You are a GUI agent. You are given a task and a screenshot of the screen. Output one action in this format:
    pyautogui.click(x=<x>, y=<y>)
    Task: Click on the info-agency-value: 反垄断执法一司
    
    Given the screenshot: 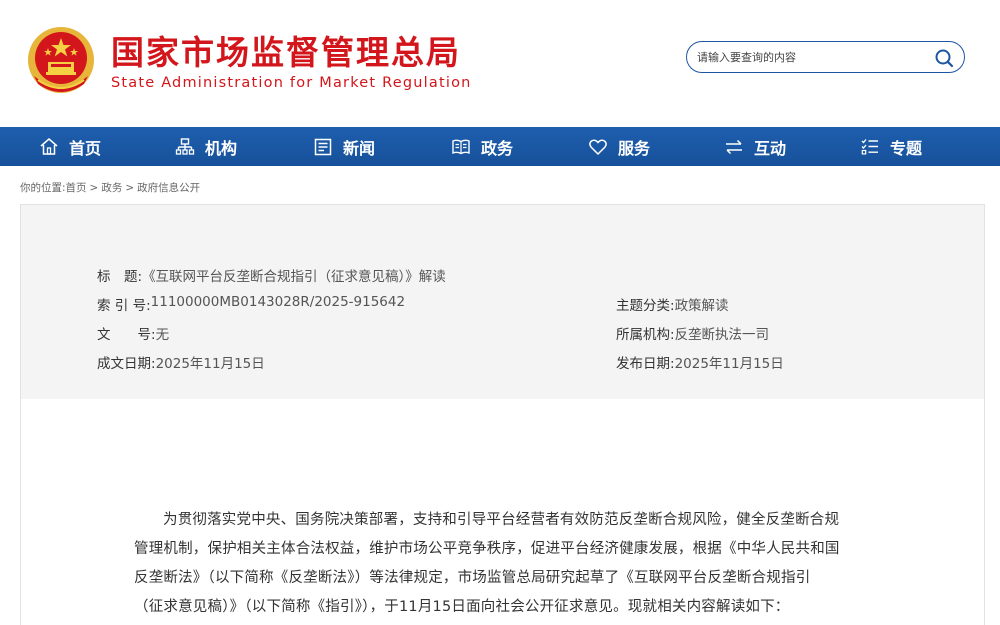 What is the action you would take?
    pyautogui.click(x=722, y=335)
    